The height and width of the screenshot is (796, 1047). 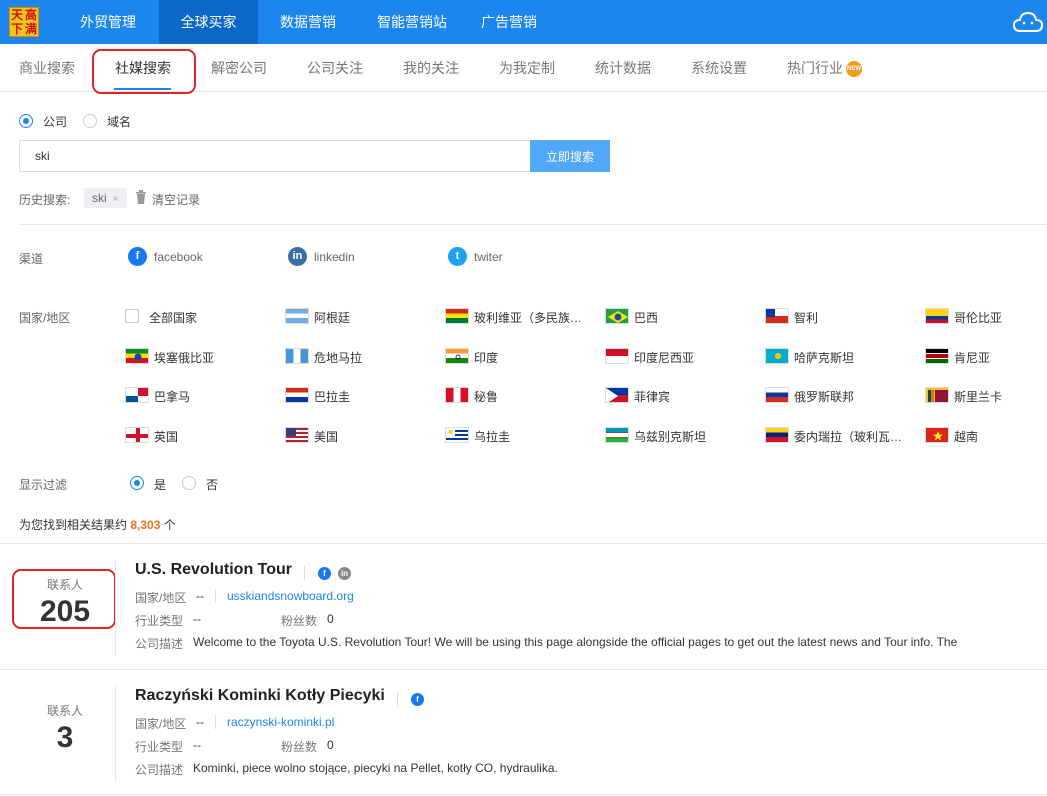 What do you see at coordinates (212, 485) in the screenshot?
I see `radio-filter-no-label: 否` at bounding box center [212, 485].